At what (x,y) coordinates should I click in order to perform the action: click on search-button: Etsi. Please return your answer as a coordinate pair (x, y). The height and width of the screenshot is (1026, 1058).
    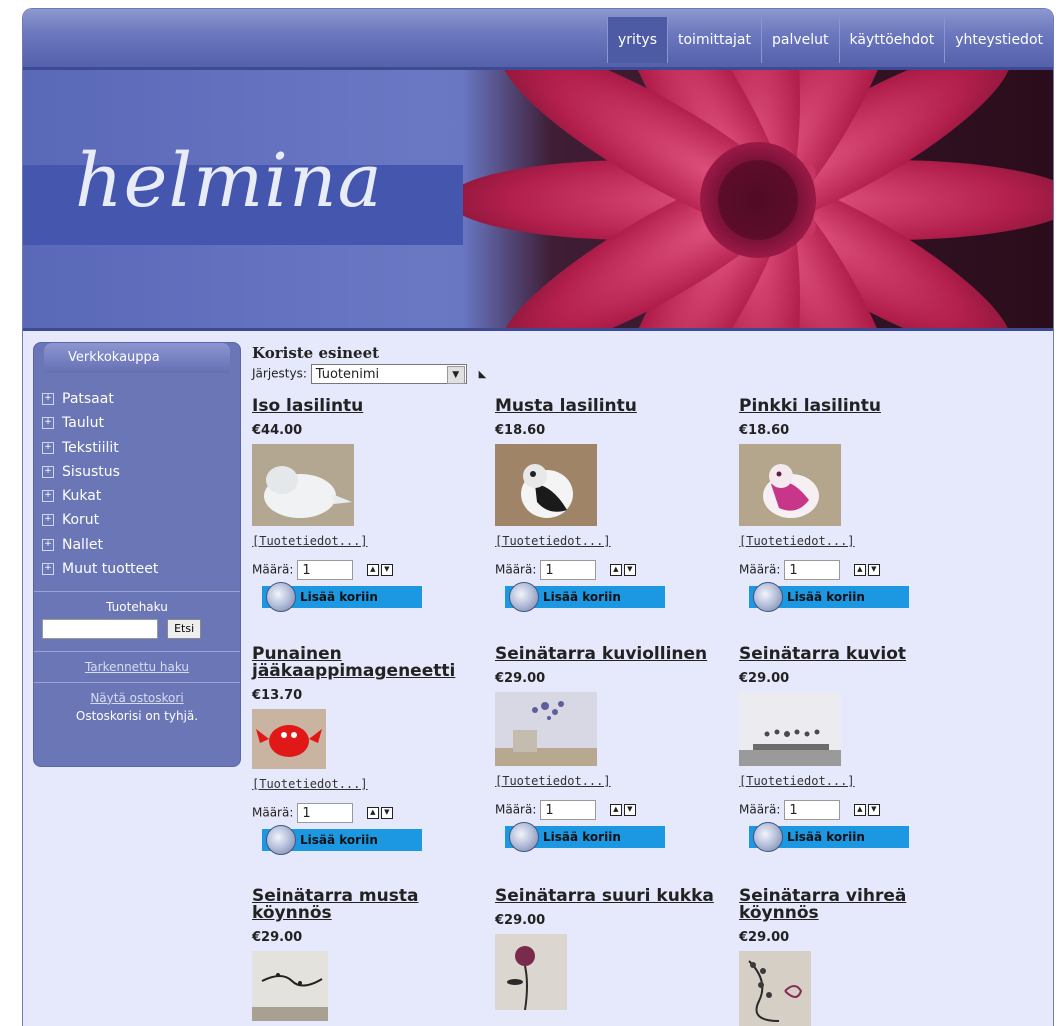
    Looking at the image, I should click on (184, 628).